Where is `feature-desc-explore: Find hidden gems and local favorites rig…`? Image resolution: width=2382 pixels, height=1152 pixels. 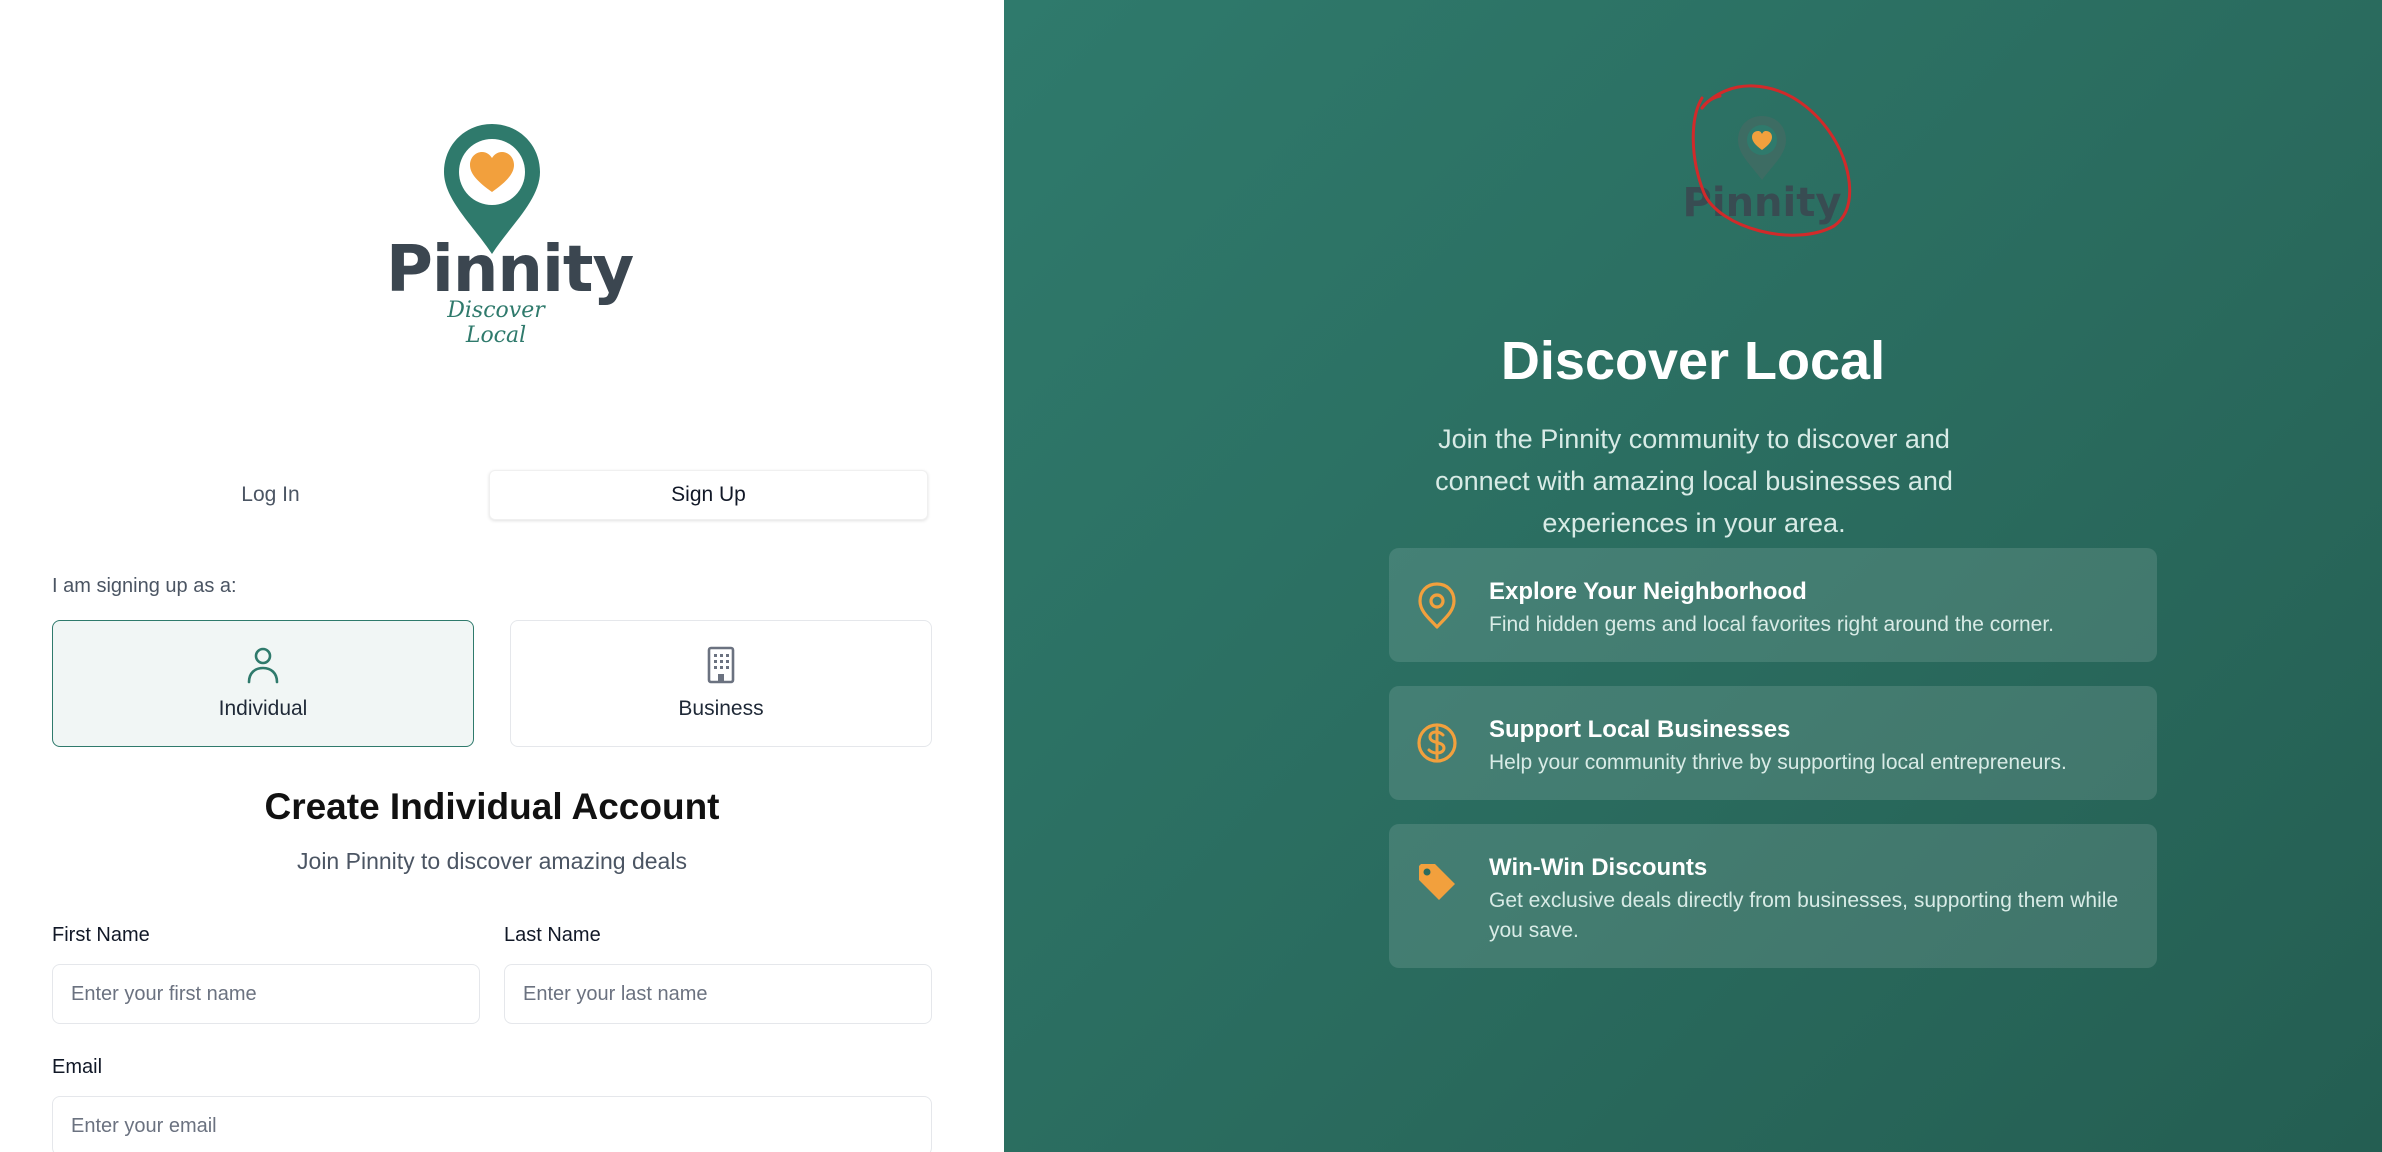 feature-desc-explore: Find hidden gems and local favorites rig… is located at coordinates (1772, 624).